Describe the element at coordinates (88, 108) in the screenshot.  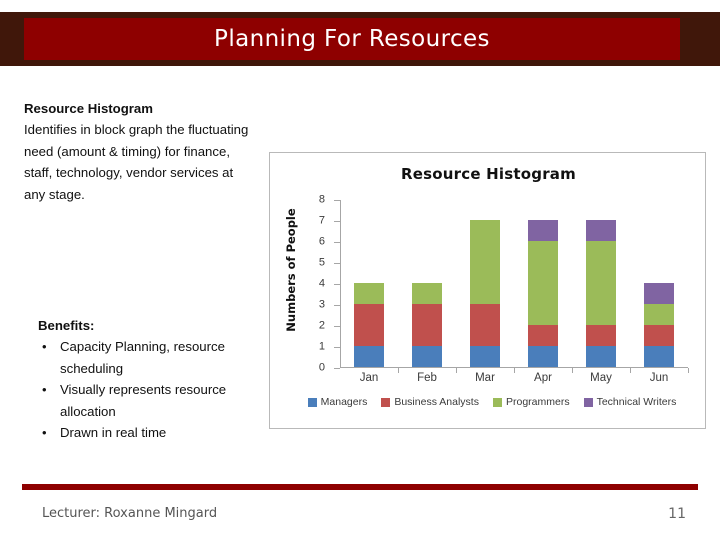
I see `resource-histogram-heading: Resource Histogram` at that location.